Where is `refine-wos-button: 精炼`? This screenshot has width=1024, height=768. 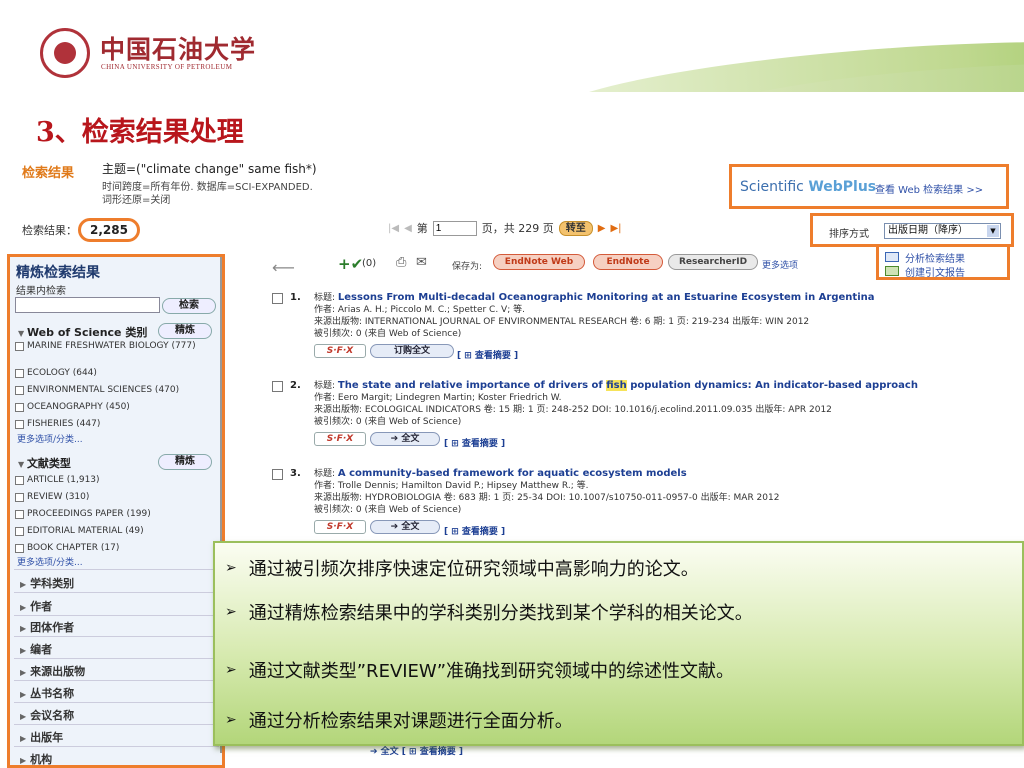
refine-wos-button: 精炼 is located at coordinates (185, 331).